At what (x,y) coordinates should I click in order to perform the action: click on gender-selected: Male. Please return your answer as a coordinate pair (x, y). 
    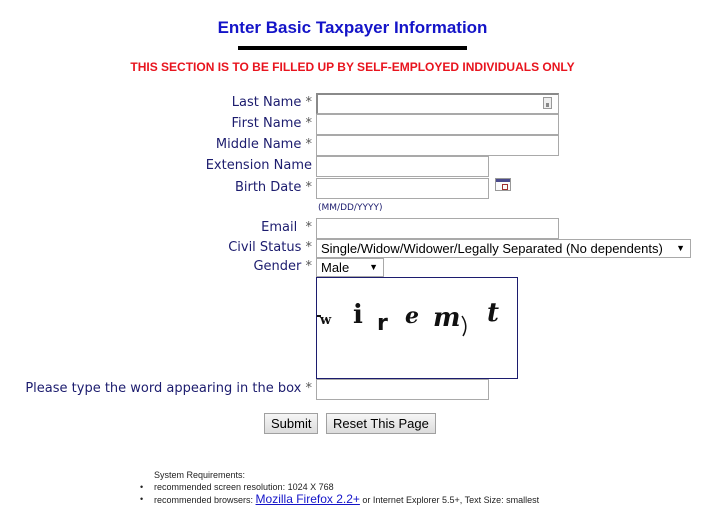
    Looking at the image, I should click on (335, 267).